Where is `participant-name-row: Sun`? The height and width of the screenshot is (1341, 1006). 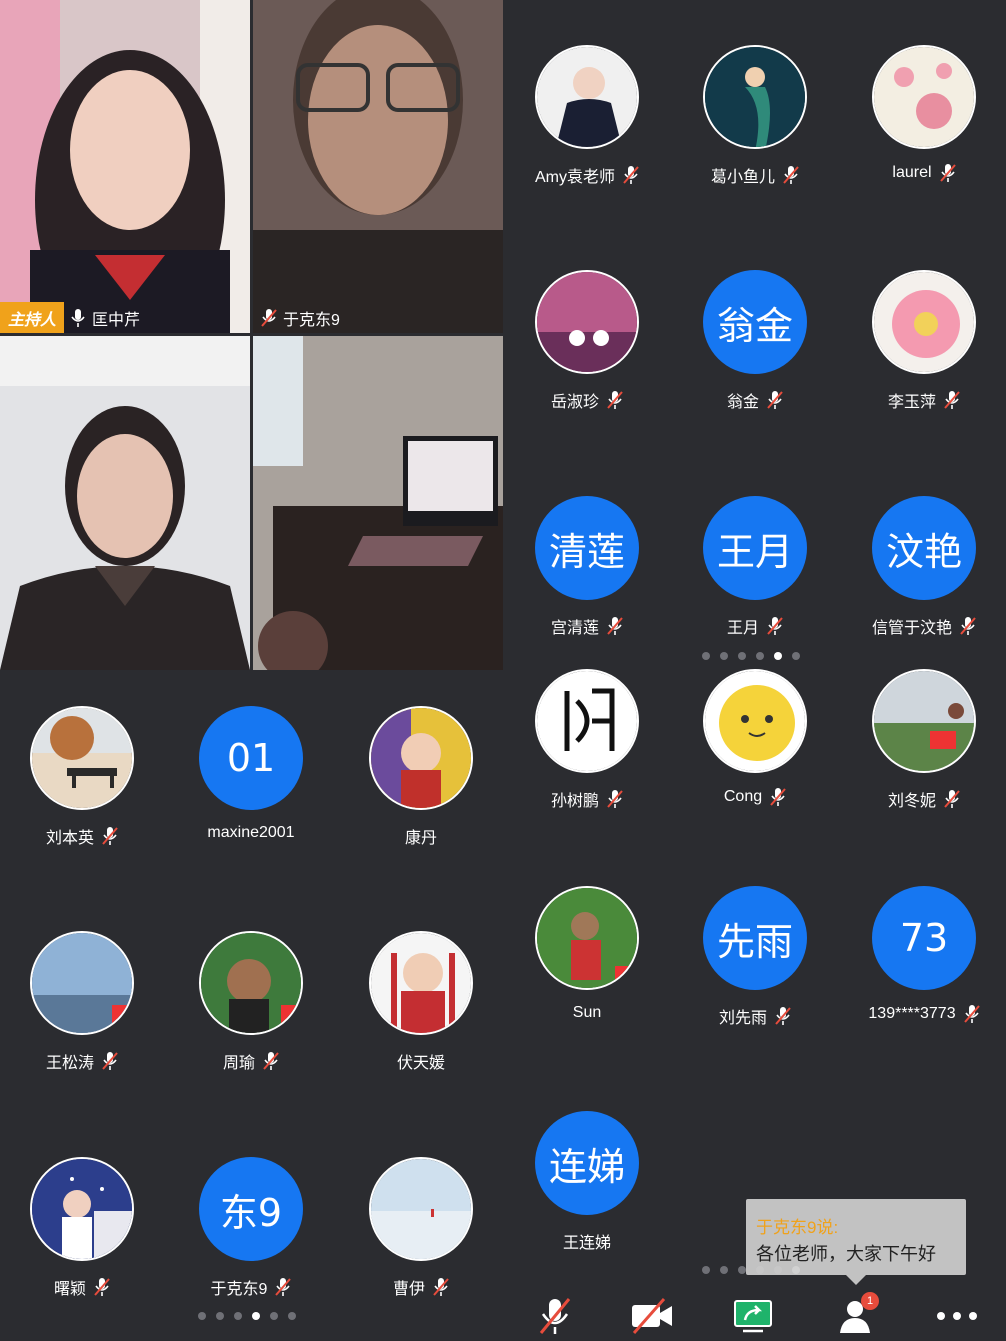
participant-name-row: Sun is located at coordinates (587, 1013).